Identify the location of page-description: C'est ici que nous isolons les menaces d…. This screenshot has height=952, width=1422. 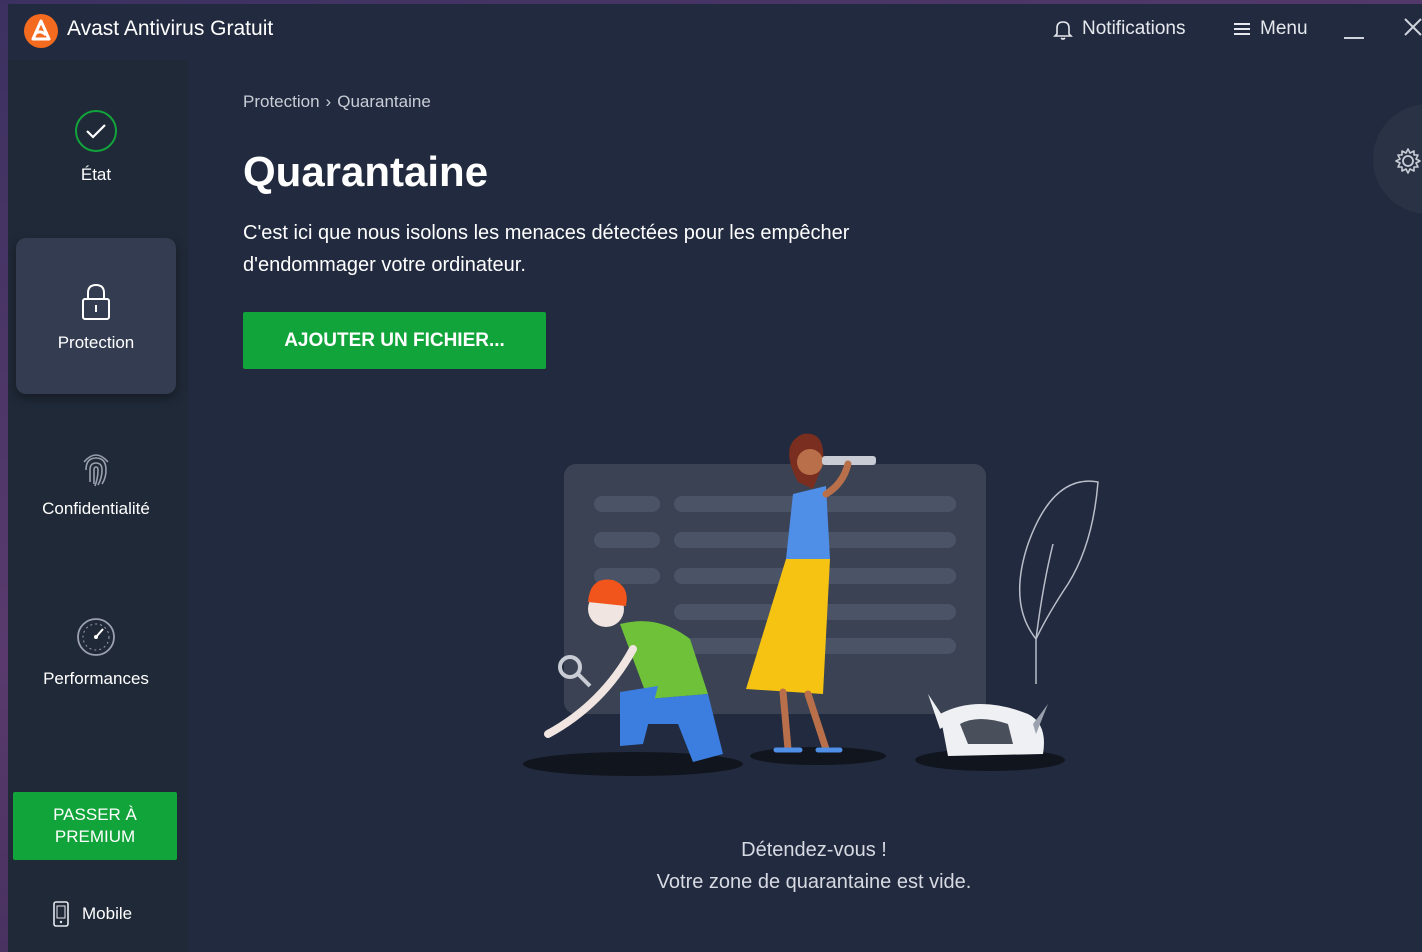
(546, 249).